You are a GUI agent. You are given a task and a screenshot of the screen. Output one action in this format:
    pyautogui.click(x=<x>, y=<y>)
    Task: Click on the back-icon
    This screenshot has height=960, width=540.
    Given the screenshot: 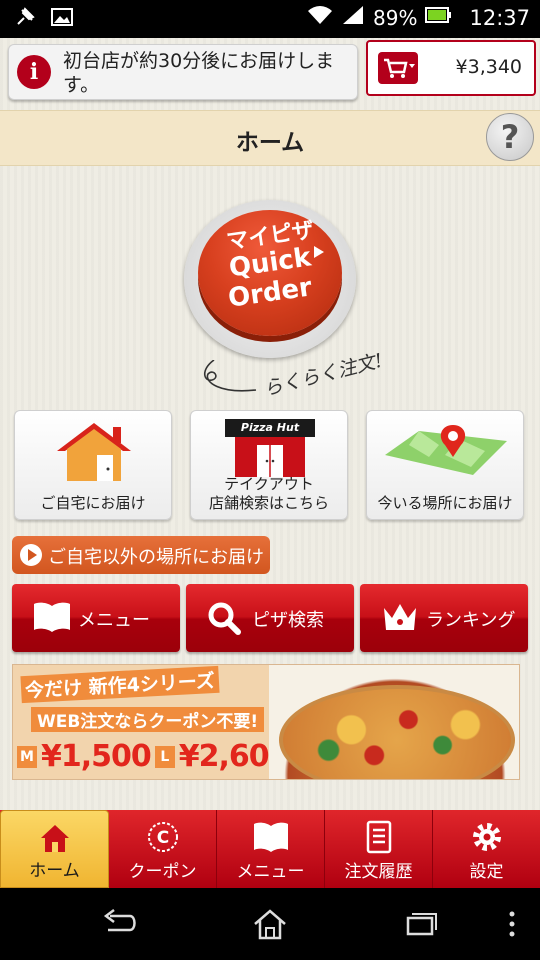 What is the action you would take?
    pyautogui.click(x=120, y=923)
    